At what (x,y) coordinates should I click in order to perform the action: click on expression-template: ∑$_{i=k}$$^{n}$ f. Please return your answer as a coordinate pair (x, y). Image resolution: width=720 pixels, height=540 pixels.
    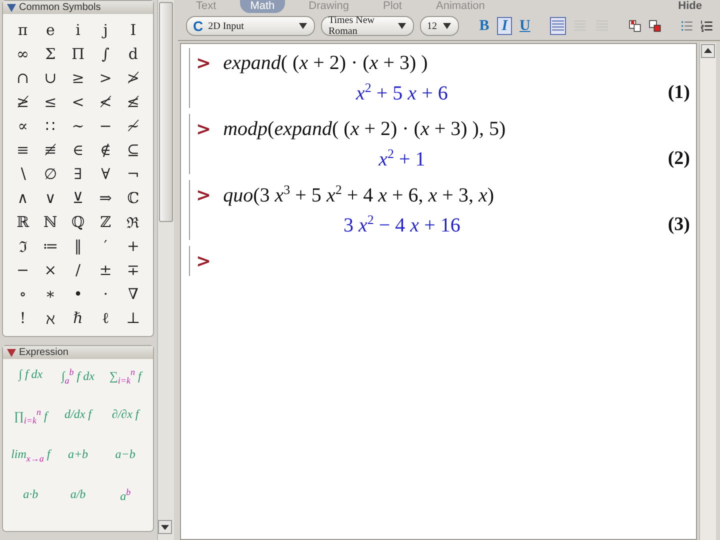
    Looking at the image, I should click on (125, 387).